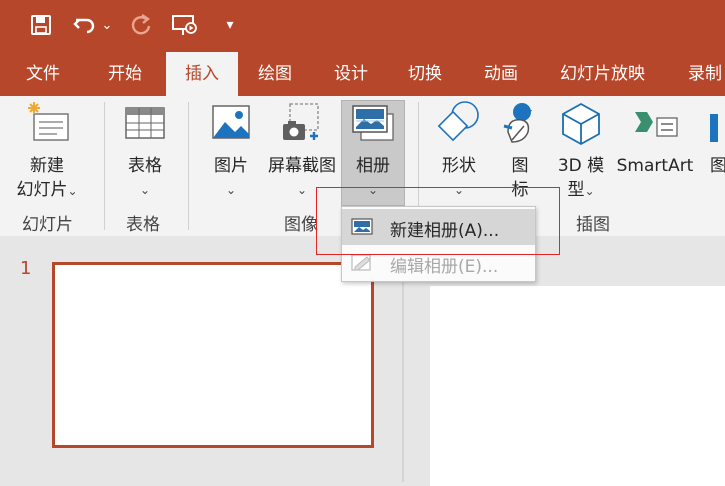  I want to click on screenshot-icon, so click(302, 127).